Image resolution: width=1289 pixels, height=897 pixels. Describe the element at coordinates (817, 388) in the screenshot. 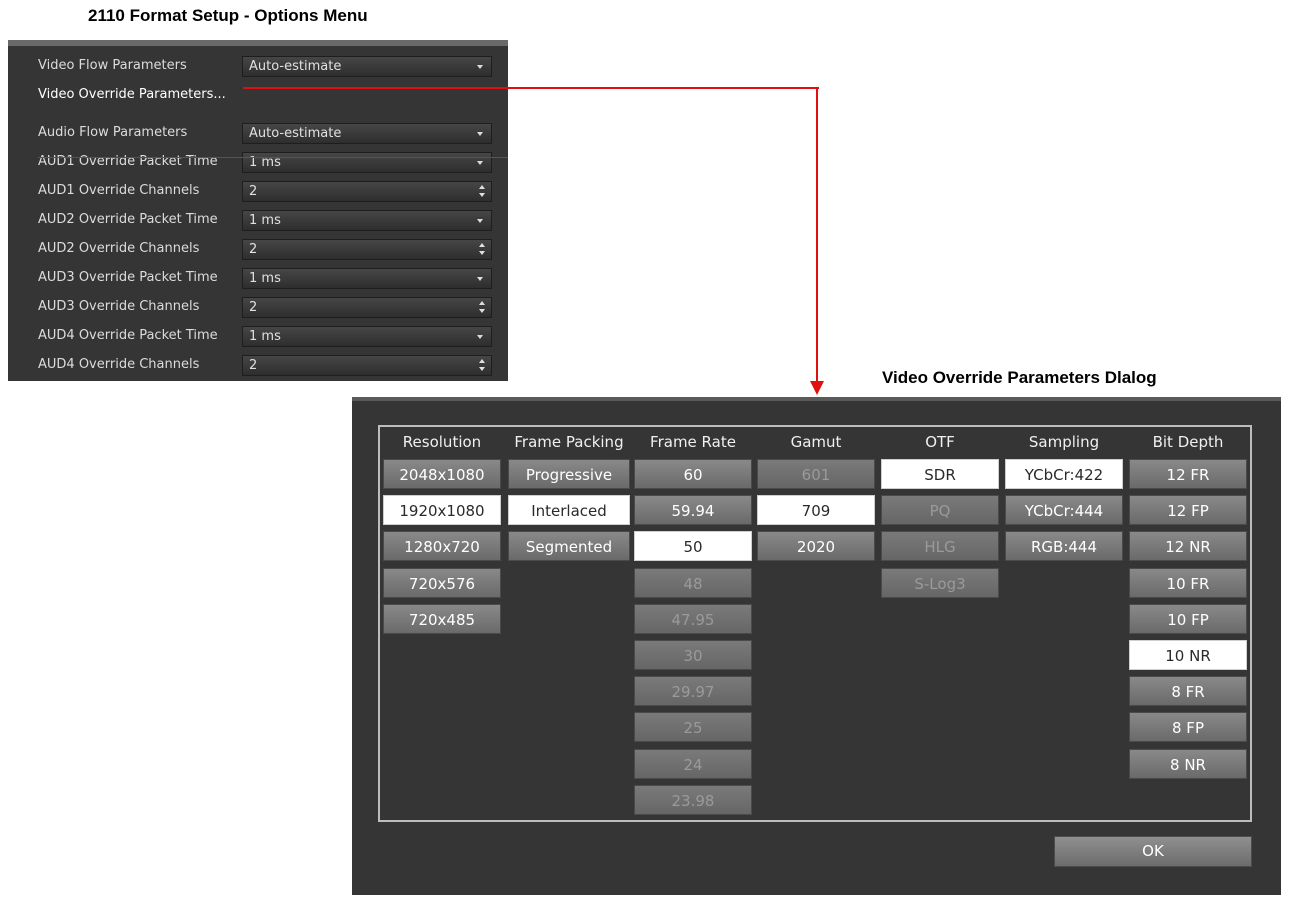

I see `connector-arrowhead` at that location.